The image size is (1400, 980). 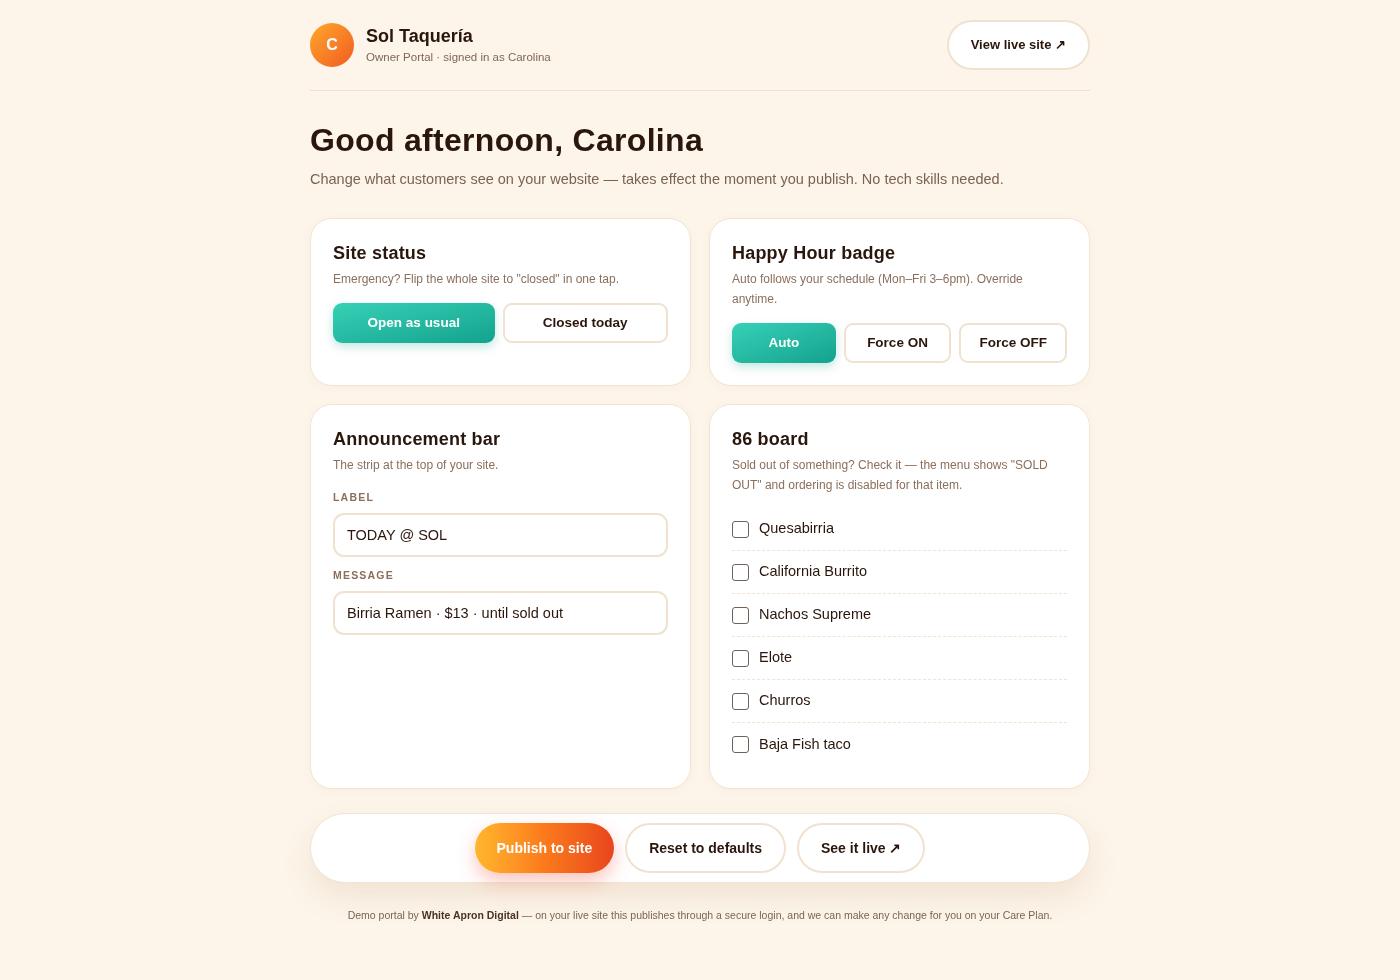 What do you see at coordinates (814, 253) in the screenshot?
I see `card-title: Happy Hour badge` at bounding box center [814, 253].